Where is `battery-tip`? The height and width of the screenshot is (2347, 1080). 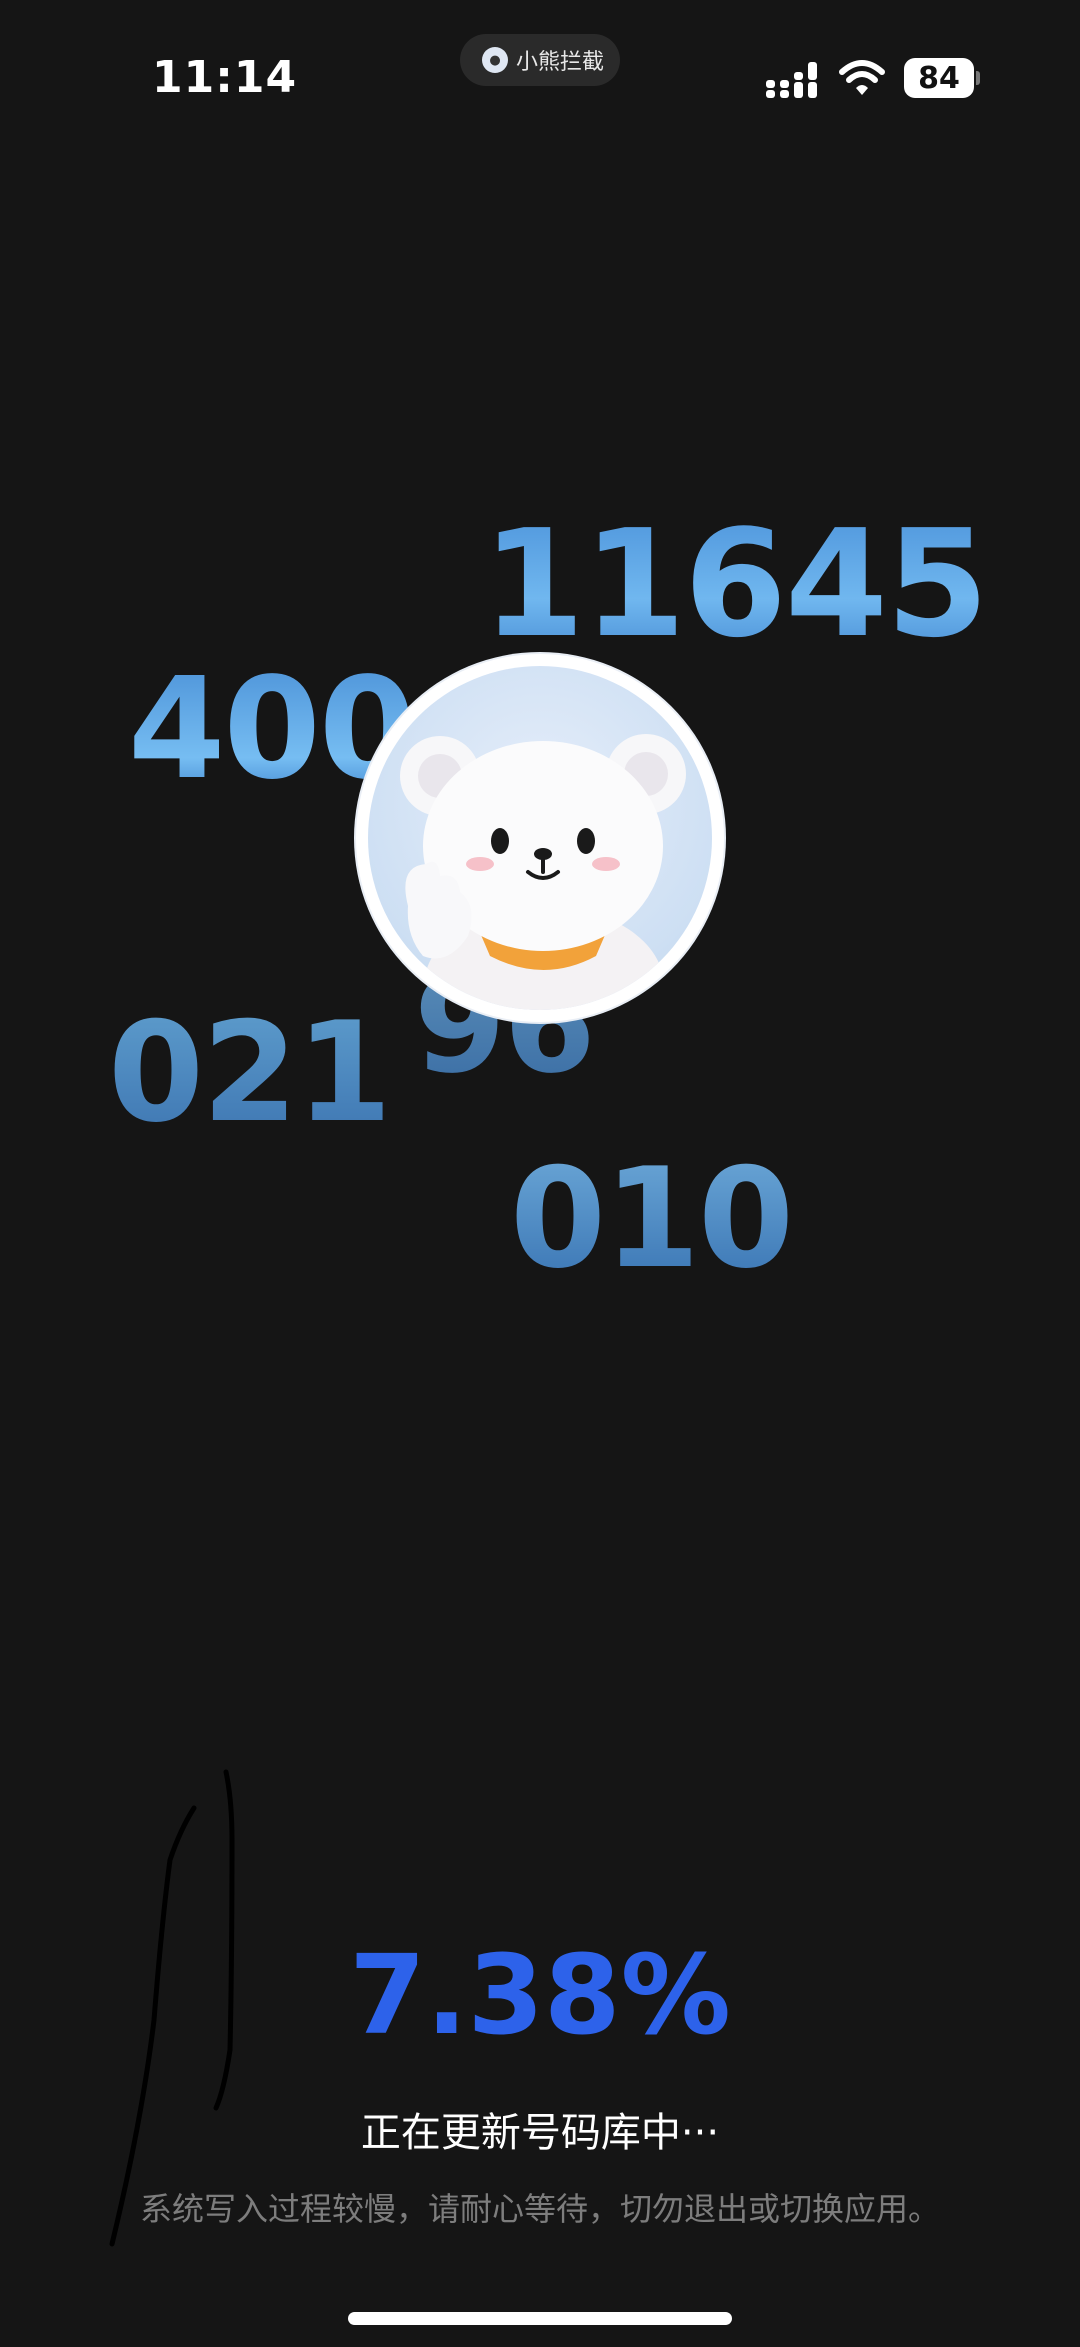
battery-tip is located at coordinates (978, 78).